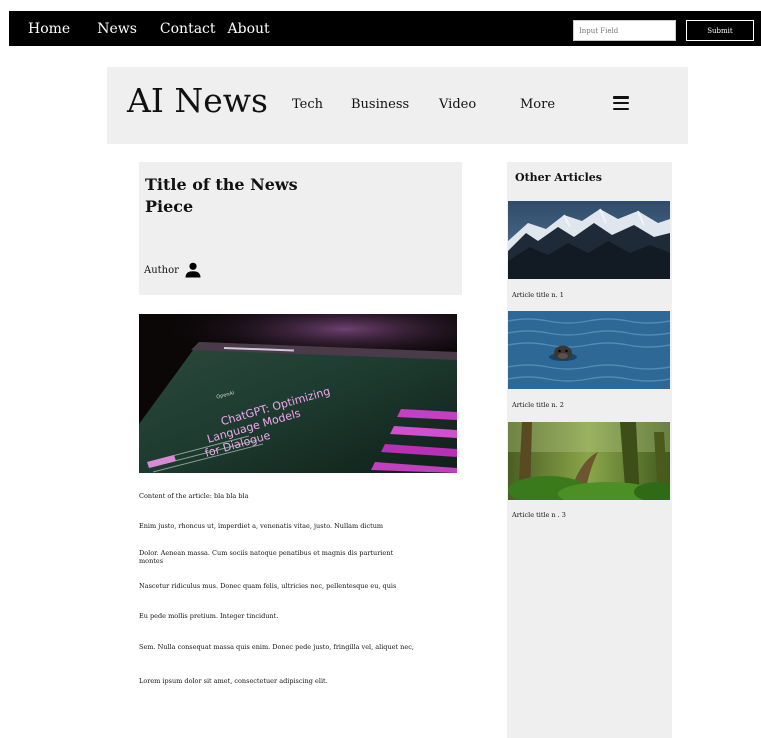 The height and width of the screenshot is (738, 761). I want to click on hamburger-menu-icon, so click(621, 103).